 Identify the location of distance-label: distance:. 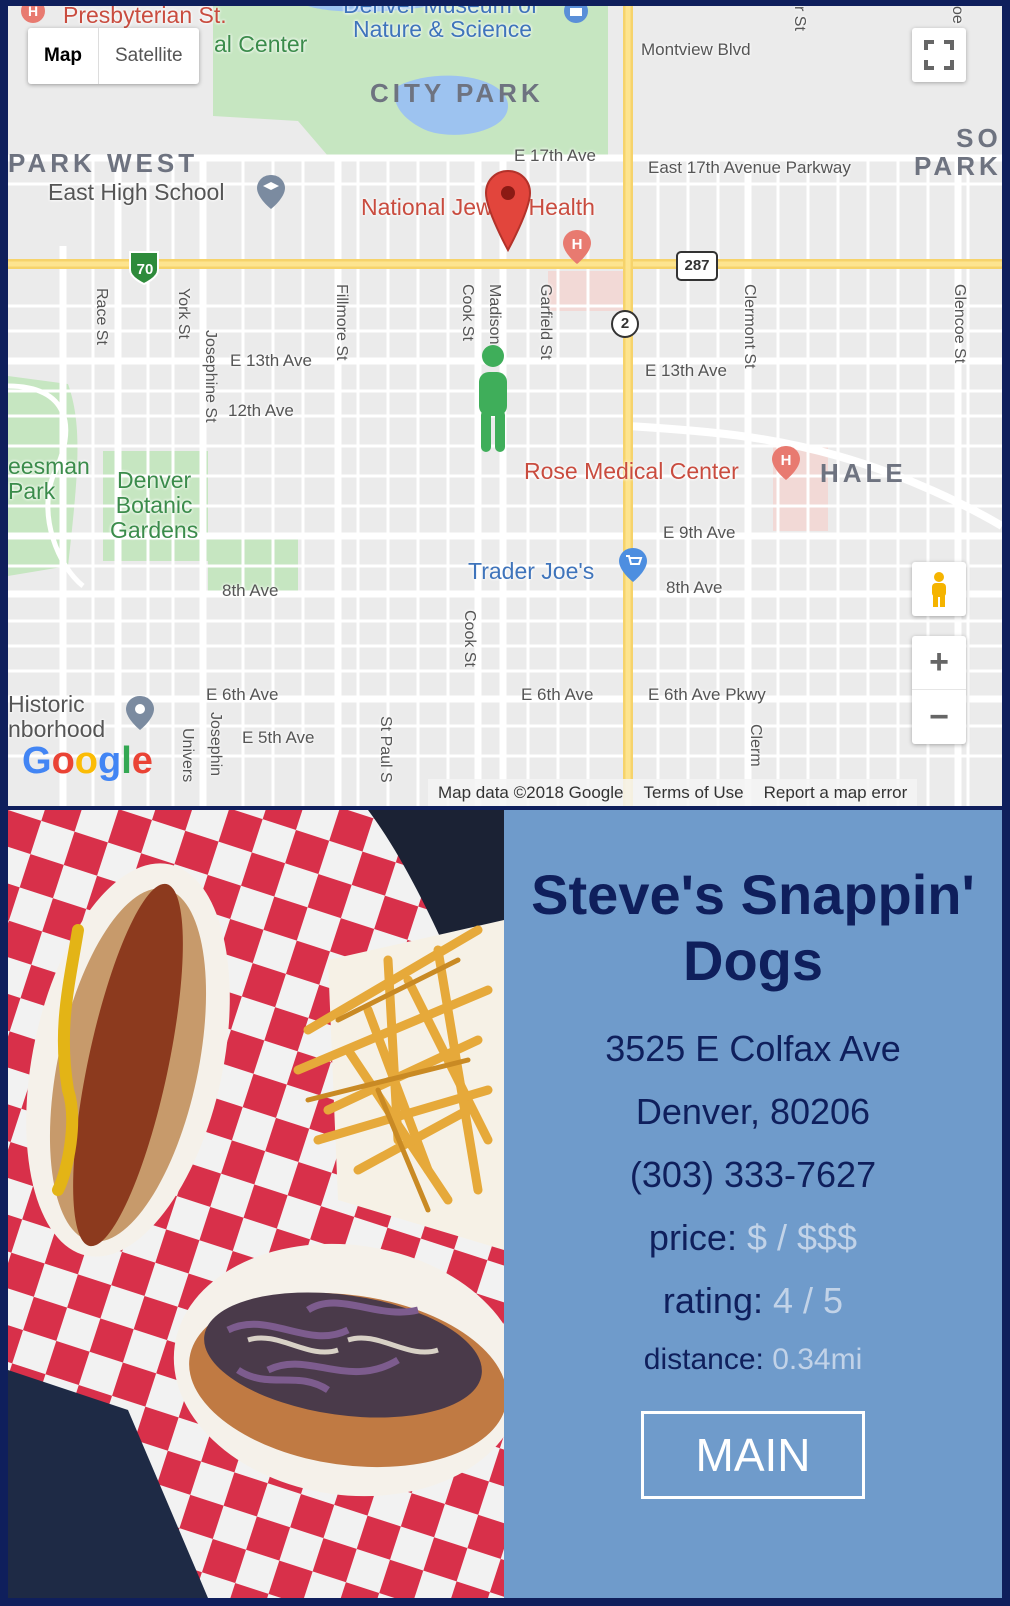
(703, 1359).